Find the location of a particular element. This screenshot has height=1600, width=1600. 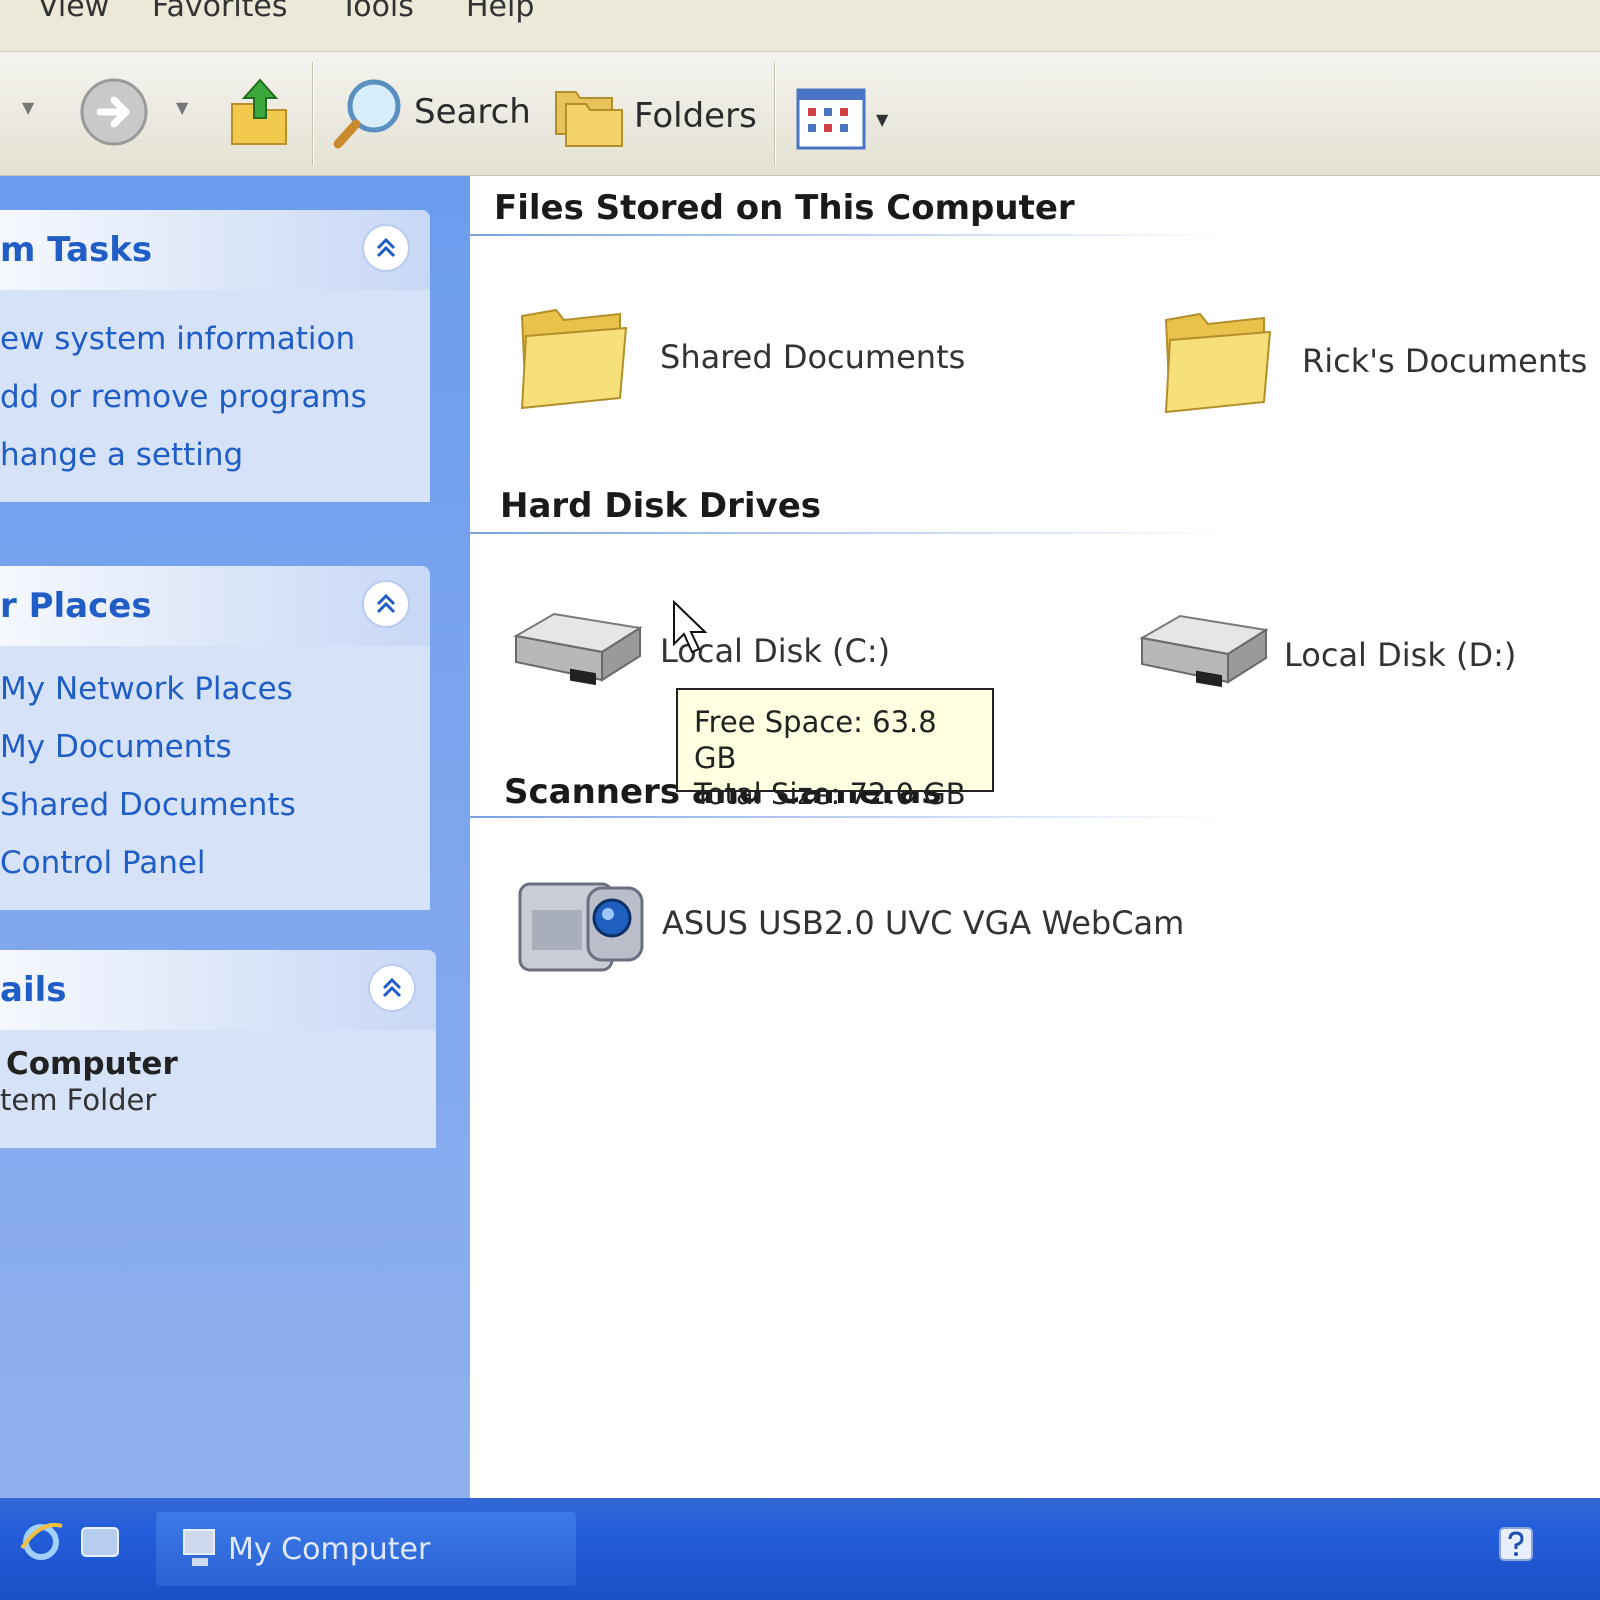

webcam-icon is located at coordinates (581, 927).